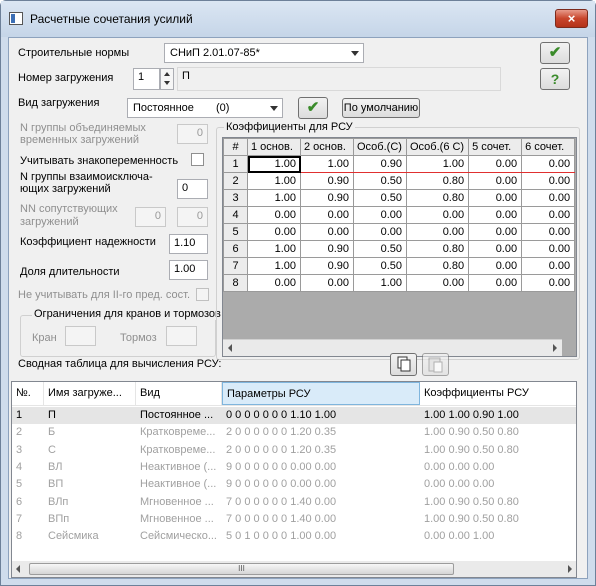 This screenshot has width=596, height=586. I want to click on grid-header-special-6s: Особ.(6 С), so click(437, 147).